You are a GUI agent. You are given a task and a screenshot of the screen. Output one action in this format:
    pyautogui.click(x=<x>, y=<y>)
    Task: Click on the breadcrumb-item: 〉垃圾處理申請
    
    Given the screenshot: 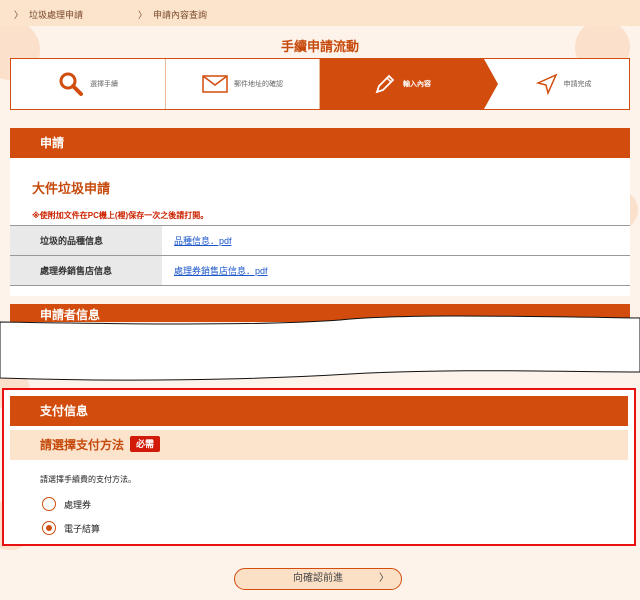 What is the action you would take?
    pyautogui.click(x=48, y=14)
    